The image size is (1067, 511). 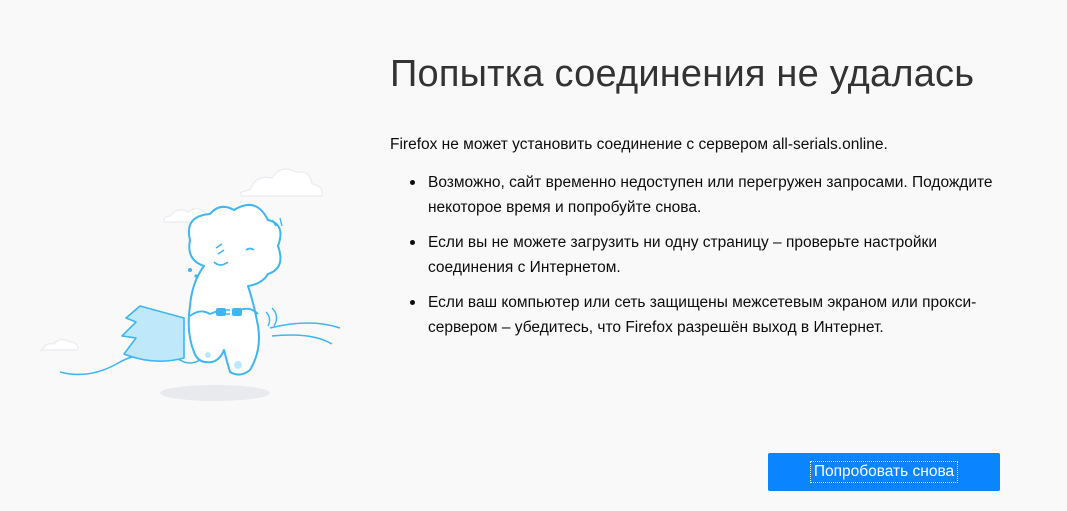 I want to click on page-title: Попытка соединения не удалась, so click(x=682, y=74).